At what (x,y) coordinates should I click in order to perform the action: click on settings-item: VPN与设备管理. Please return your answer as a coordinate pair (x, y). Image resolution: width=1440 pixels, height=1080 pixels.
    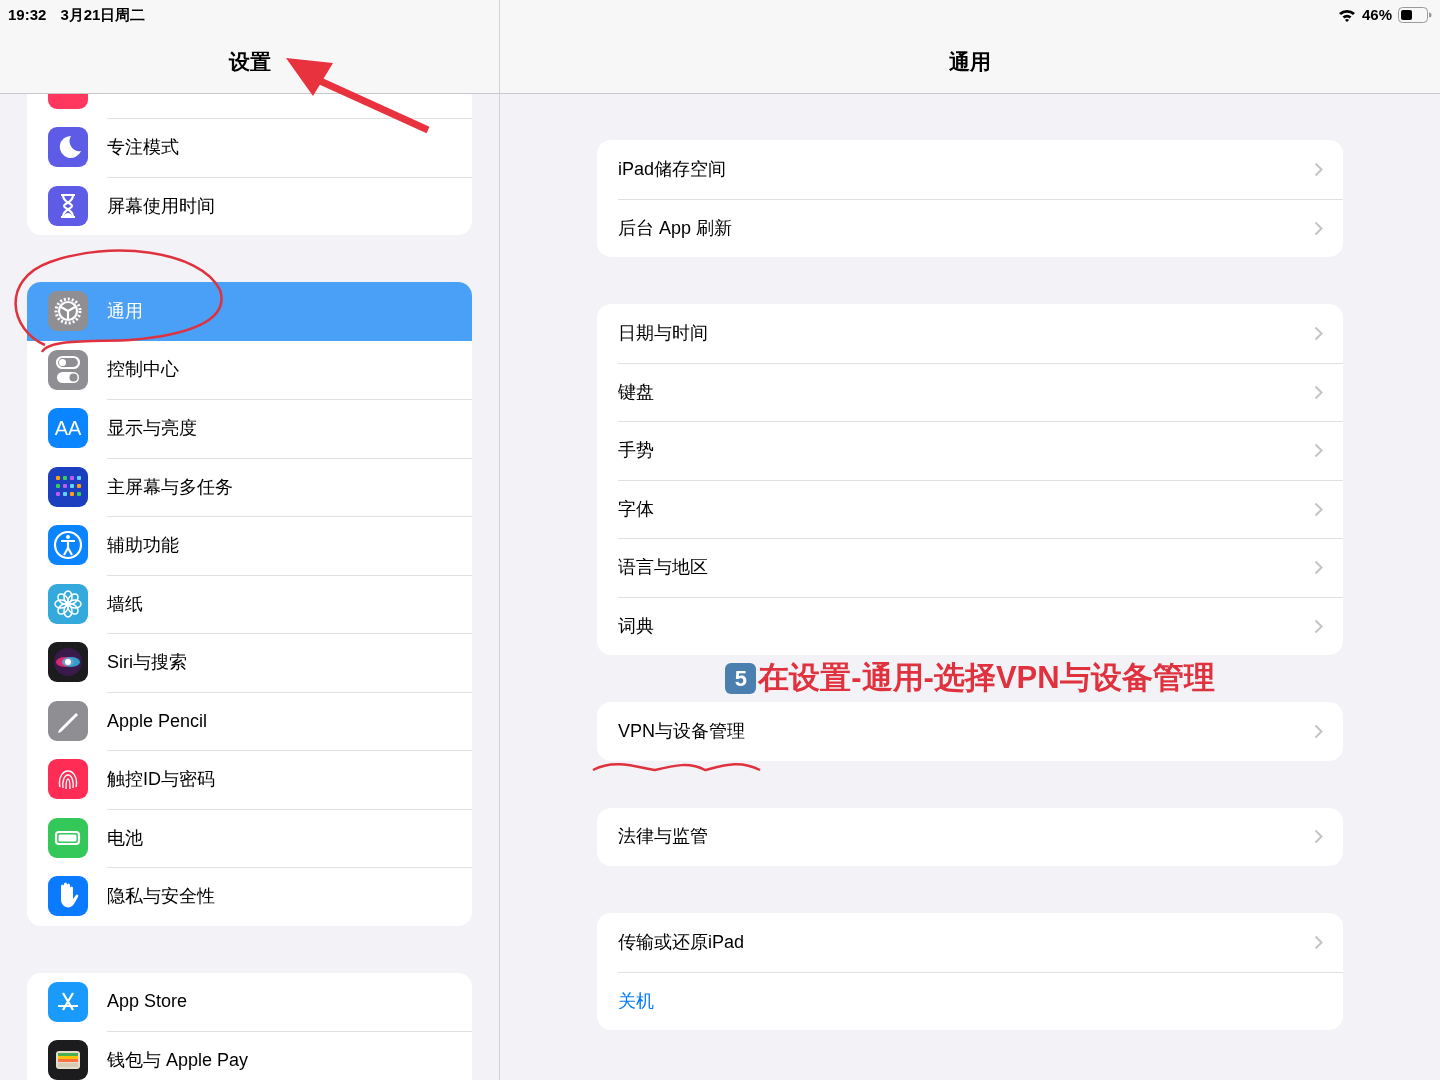
    Looking at the image, I should click on (980, 731).